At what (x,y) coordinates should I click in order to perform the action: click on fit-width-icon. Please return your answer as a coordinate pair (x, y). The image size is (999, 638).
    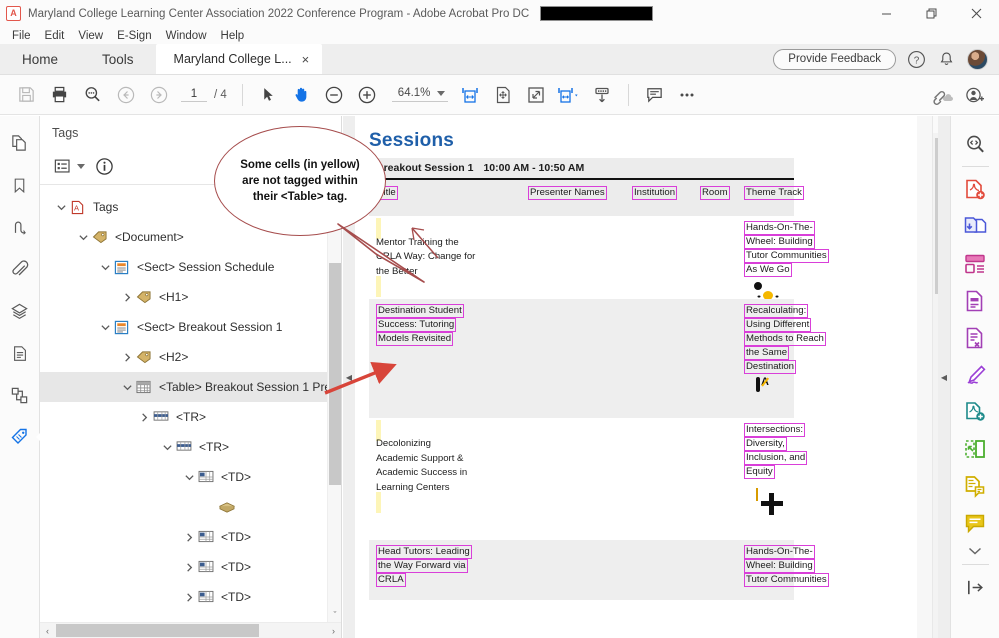
    Looking at the image, I should click on (470, 95).